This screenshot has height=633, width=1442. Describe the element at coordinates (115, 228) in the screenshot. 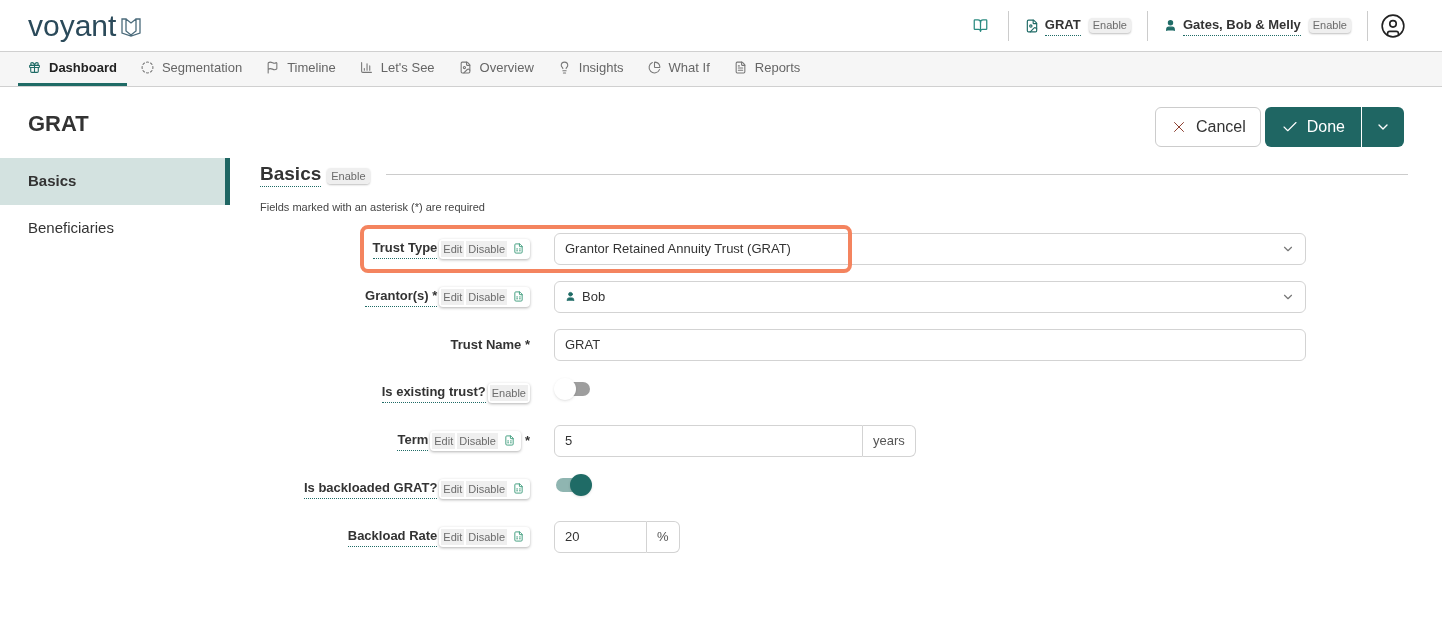

I see `sidebar-item: Beneficiaries` at that location.